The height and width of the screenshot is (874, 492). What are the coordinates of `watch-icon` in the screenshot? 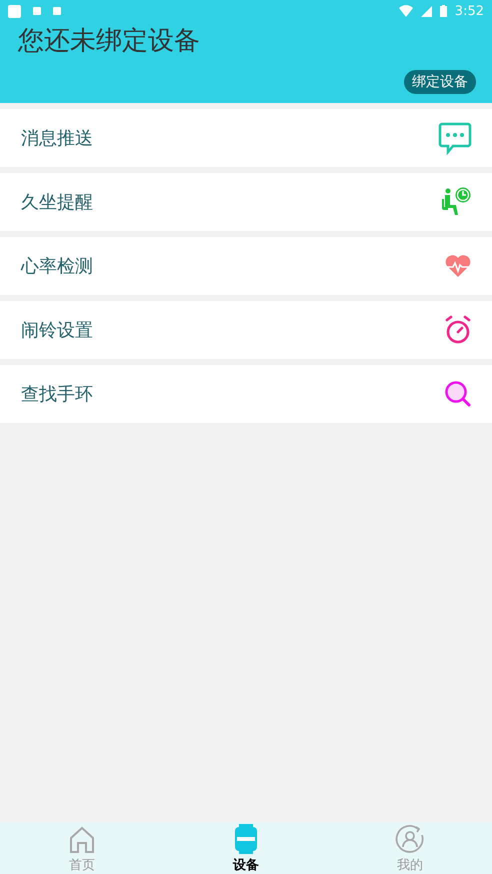 It's located at (246, 839).